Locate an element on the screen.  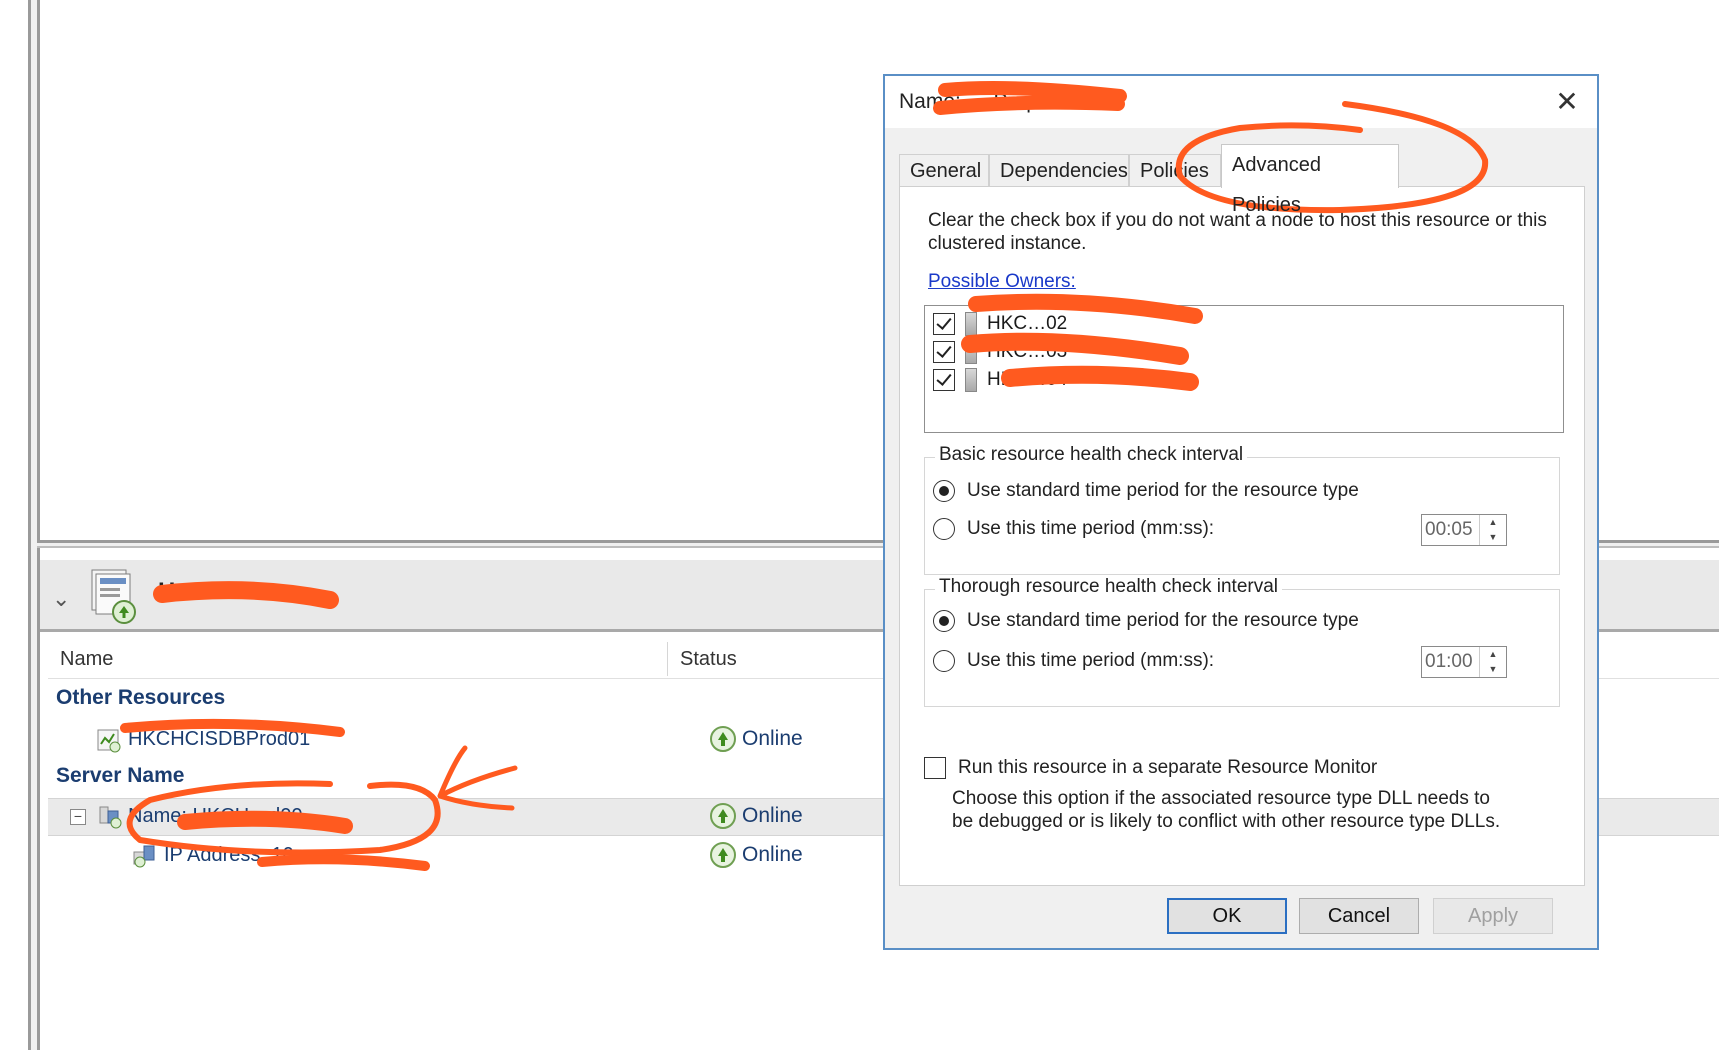
basic-standard-radio is located at coordinates (944, 491).